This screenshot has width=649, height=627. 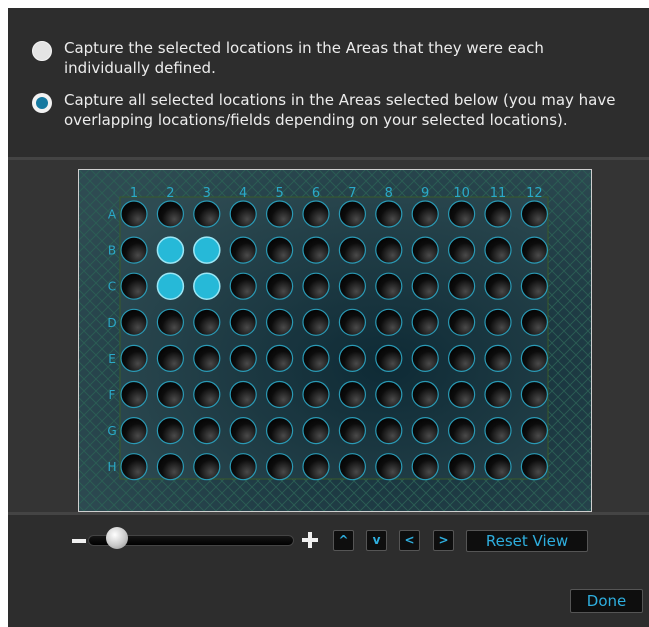 What do you see at coordinates (170, 250) in the screenshot?
I see `well-selected-B2` at bounding box center [170, 250].